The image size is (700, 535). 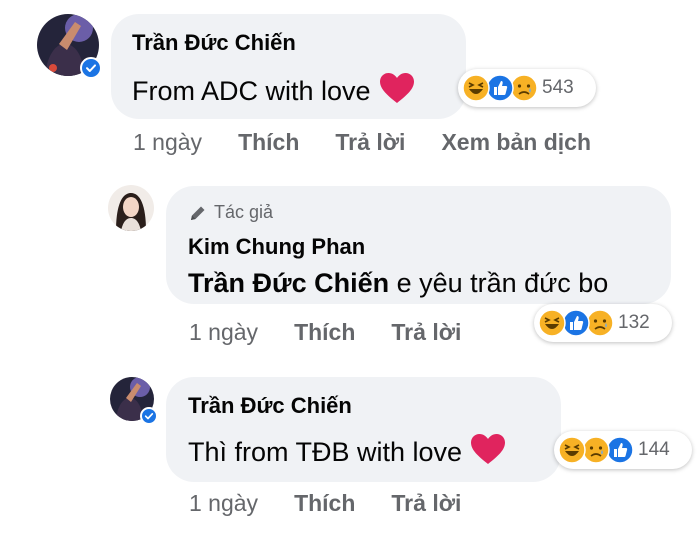 I want to click on comment-text: Trần Đức Chiến e yêu trần đức bo, so click(x=398, y=283).